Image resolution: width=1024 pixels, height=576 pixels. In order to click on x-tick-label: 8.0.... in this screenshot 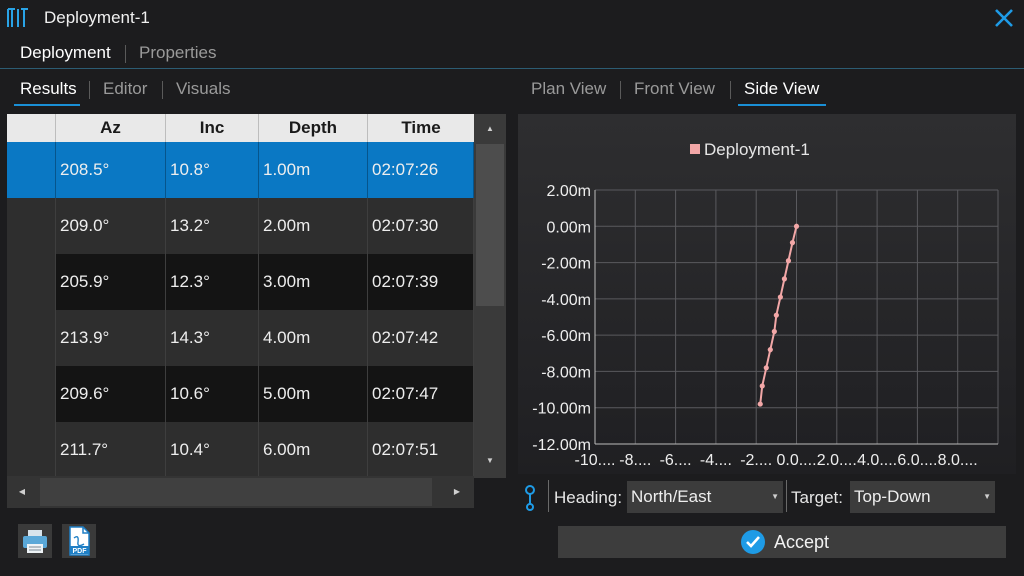, I will do `click(958, 460)`.